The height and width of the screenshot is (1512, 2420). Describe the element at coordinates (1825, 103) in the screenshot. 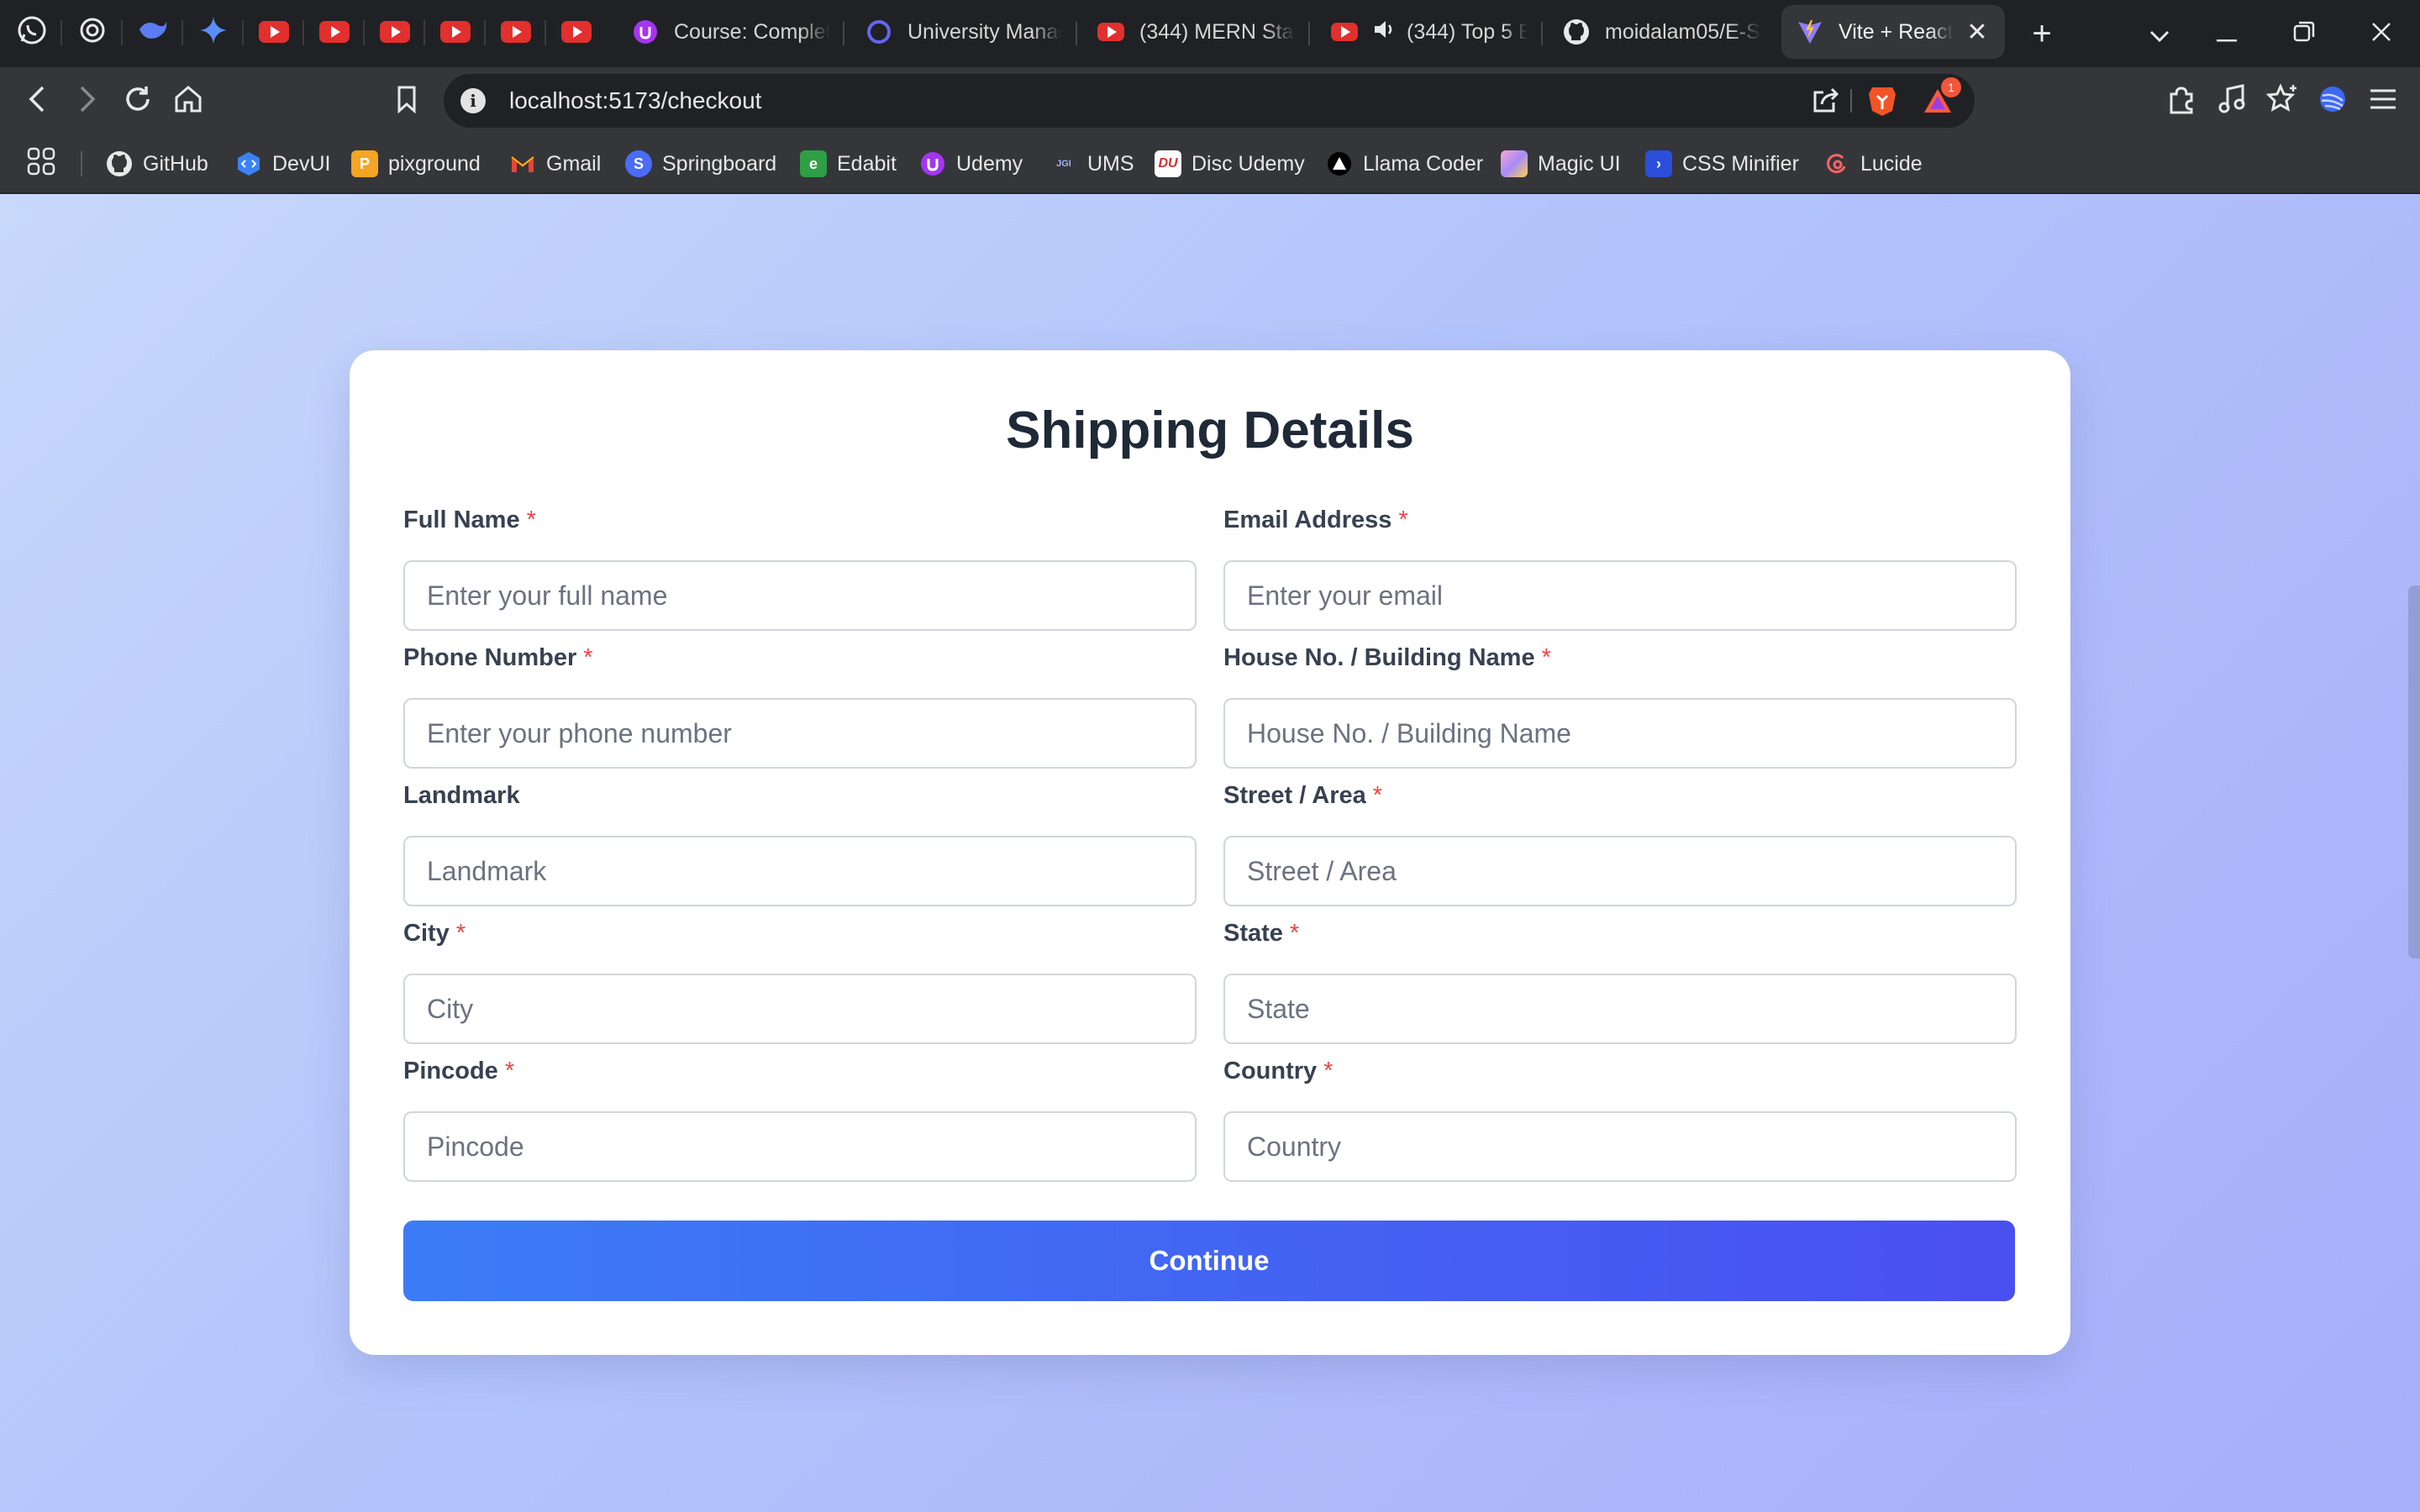

I see `share-icon` at that location.